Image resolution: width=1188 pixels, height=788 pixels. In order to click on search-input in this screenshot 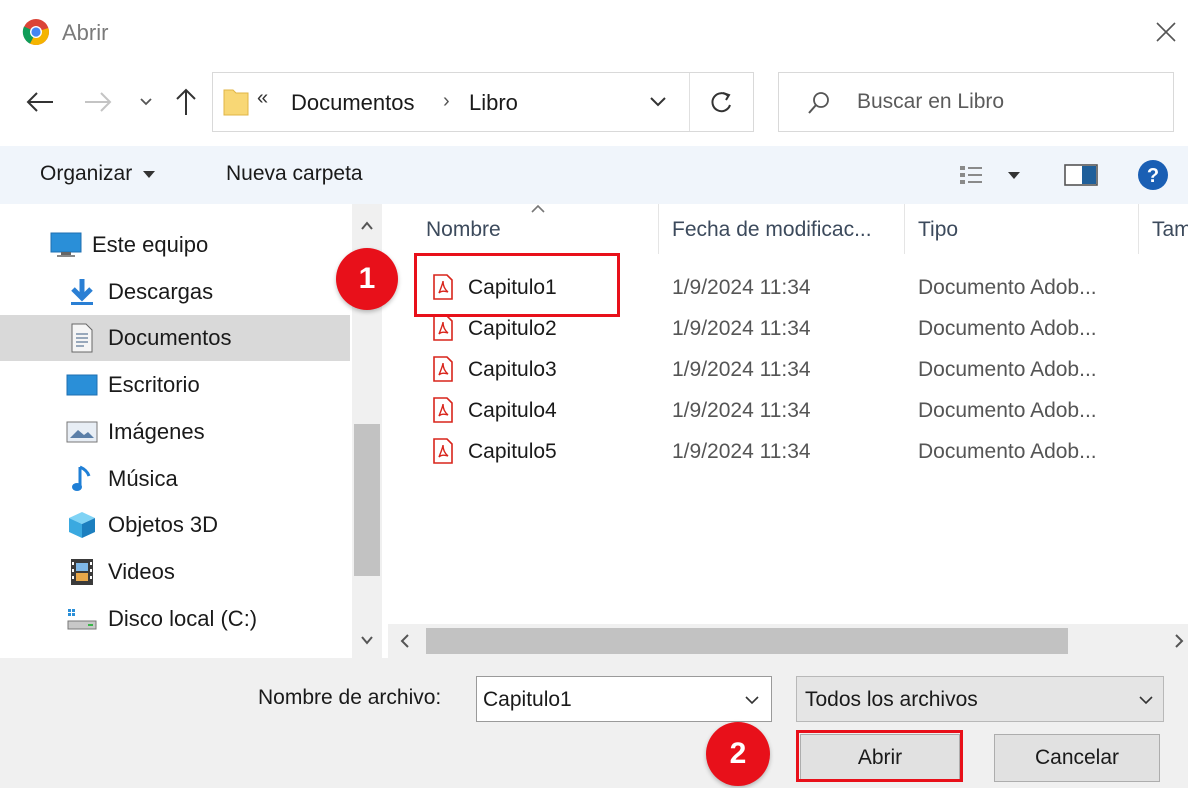, I will do `click(1007, 102)`.